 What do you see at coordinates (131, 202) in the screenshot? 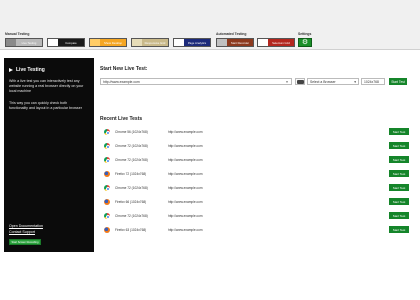
I see `row-browser: Firefox 66 (1024x768)` at bounding box center [131, 202].